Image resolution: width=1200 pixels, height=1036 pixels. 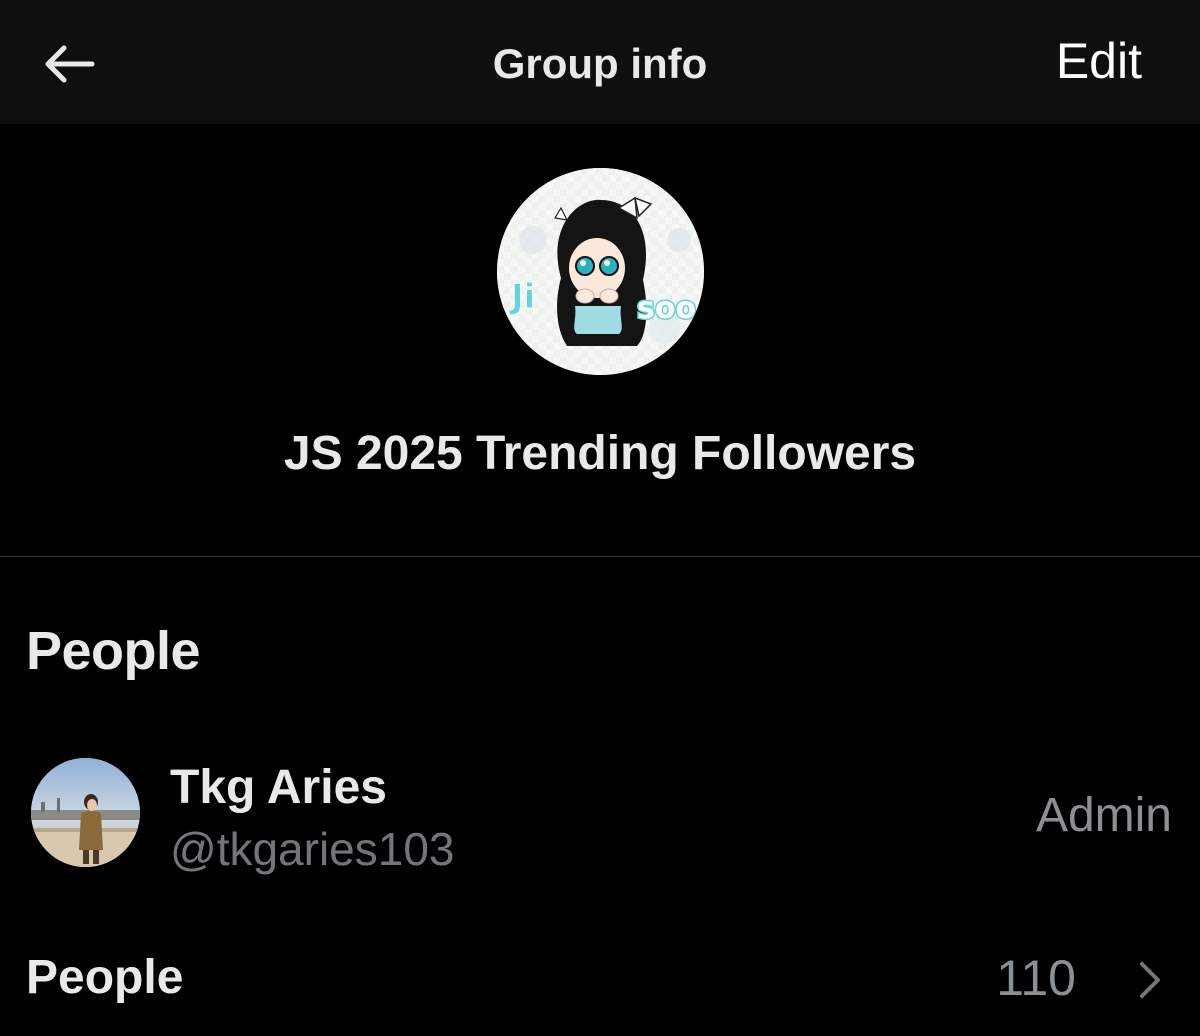 What do you see at coordinates (1036, 978) in the screenshot?
I see `people-count: 110` at bounding box center [1036, 978].